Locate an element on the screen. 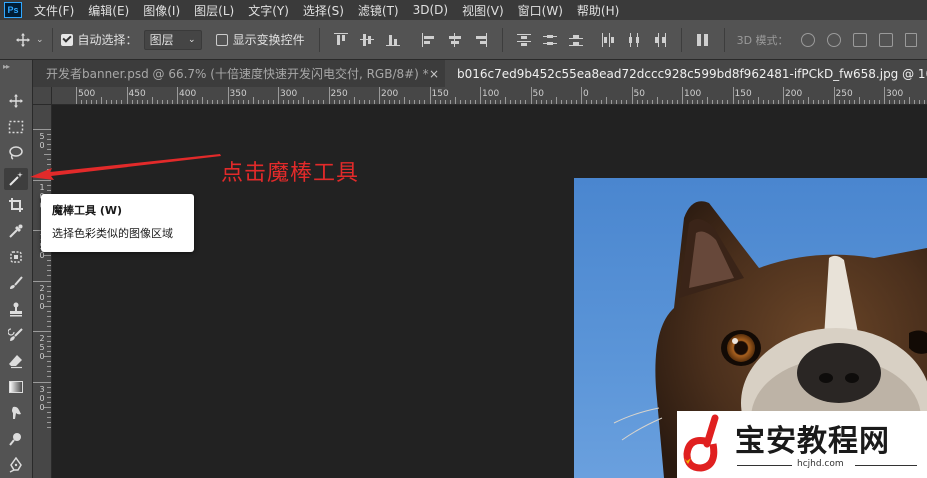 This screenshot has width=927, height=478. menu-filter: 滤镜(T) is located at coordinates (378, 10).